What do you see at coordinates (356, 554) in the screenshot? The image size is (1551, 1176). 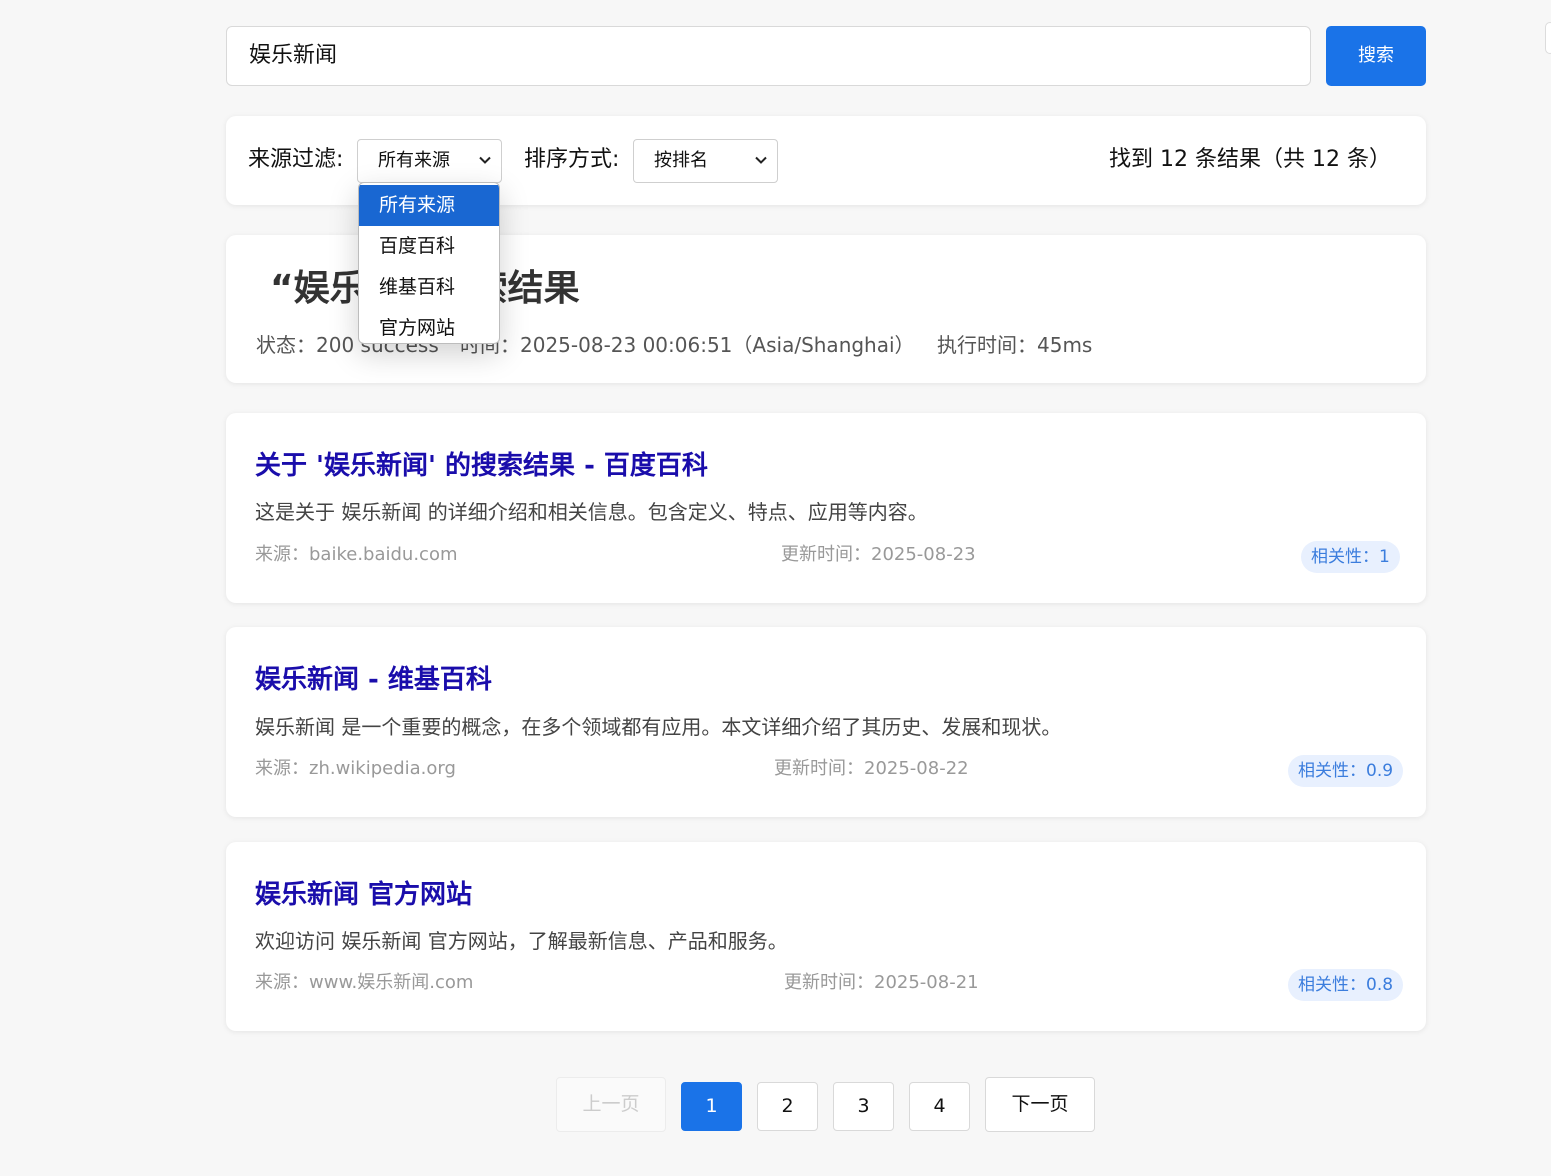 I see `result-source: 来源：baike.baidu.com` at bounding box center [356, 554].